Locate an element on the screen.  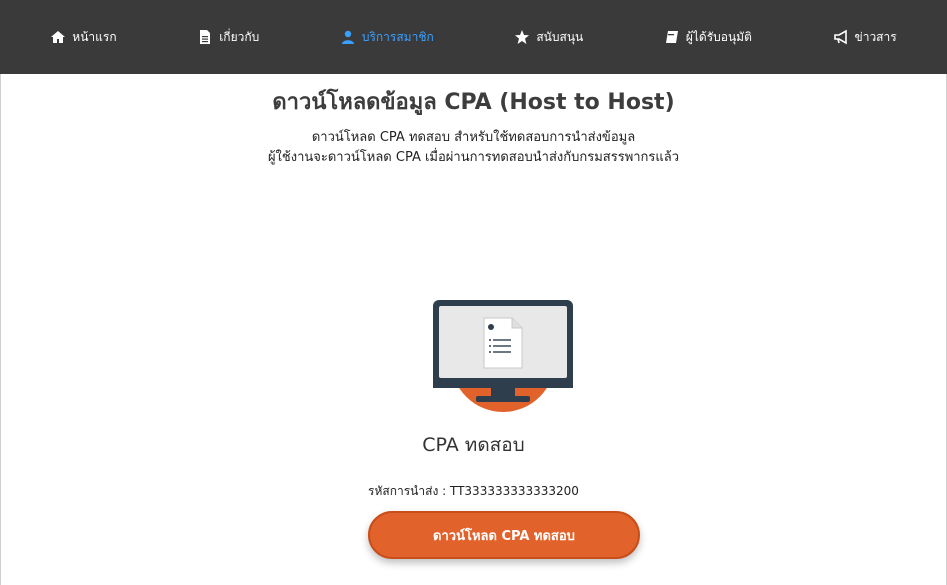
user-icon is located at coordinates (348, 37).